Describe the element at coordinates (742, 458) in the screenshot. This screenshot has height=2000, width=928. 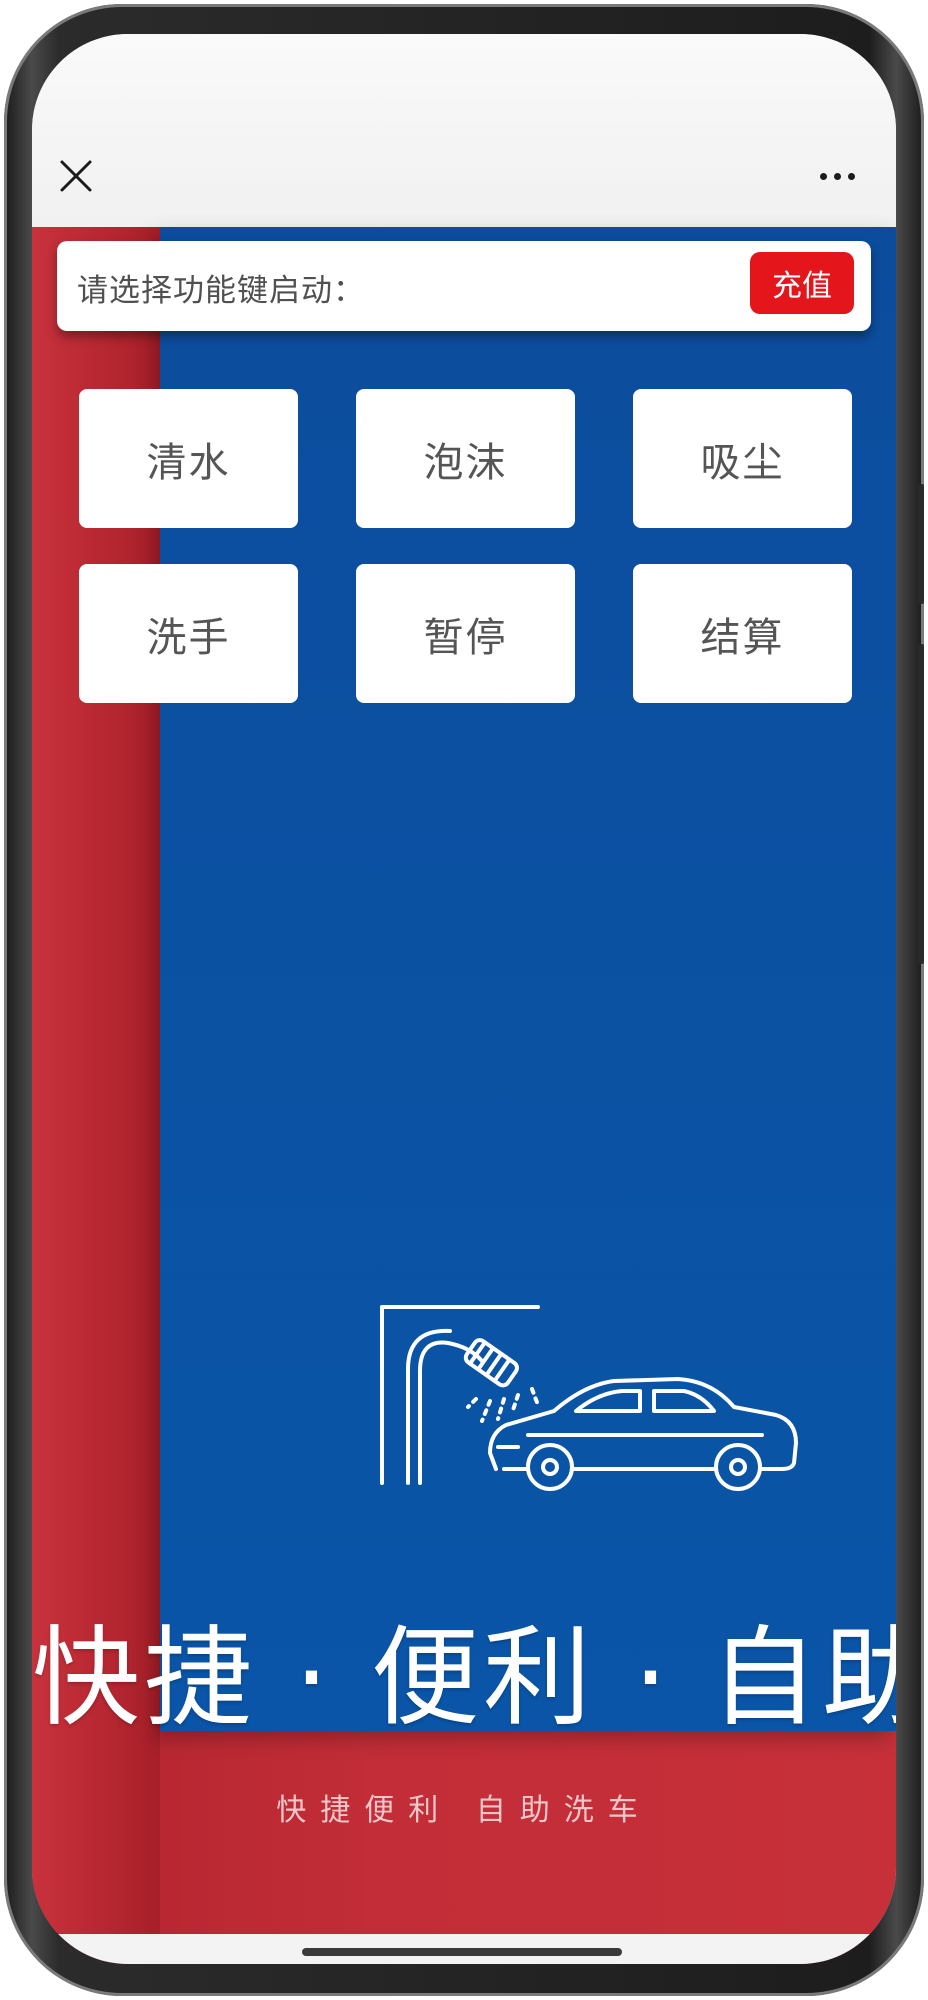
I see `vacuum-button: 吸尘` at that location.